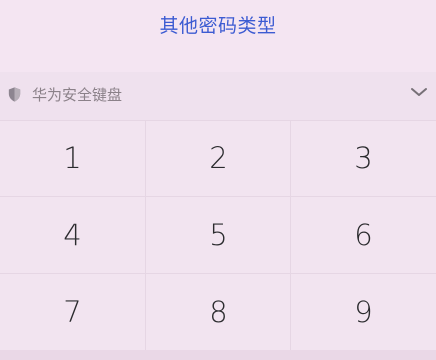  I want to click on other-password-types-link: 其他密码类型, so click(218, 26).